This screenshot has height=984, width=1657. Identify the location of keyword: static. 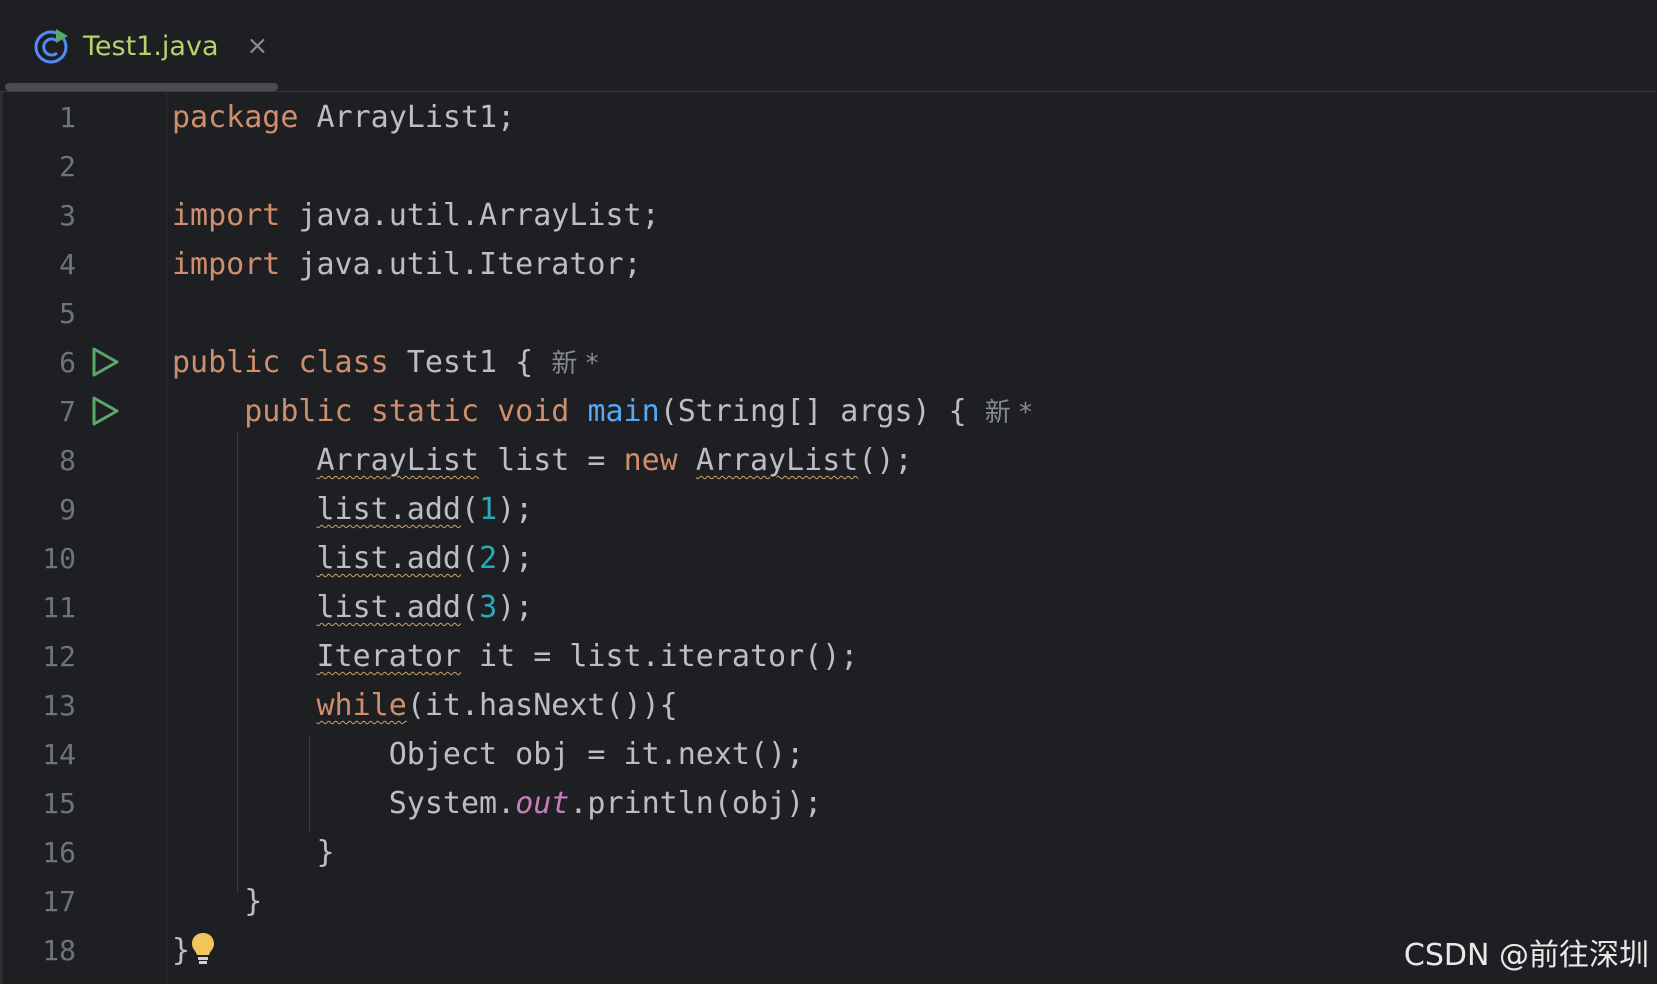
(425, 411).